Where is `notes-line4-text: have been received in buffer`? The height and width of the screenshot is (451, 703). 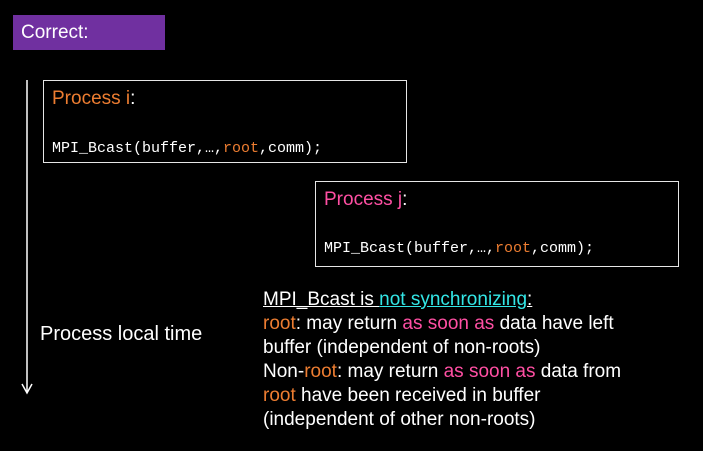
notes-line4-text: have been received in buffer is located at coordinates (418, 395).